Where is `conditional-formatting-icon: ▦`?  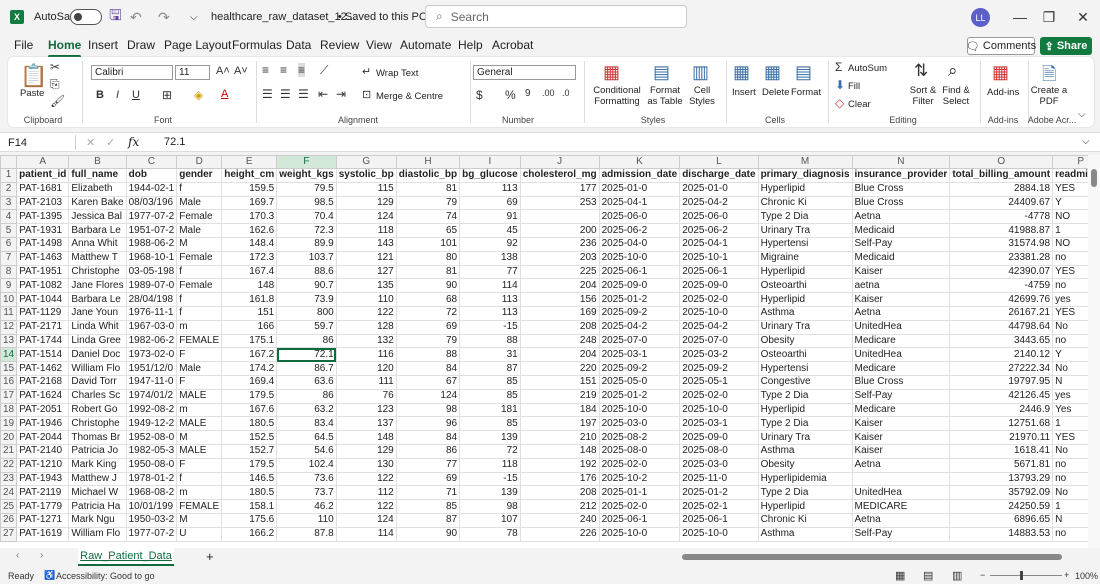
conditional-formatting-icon: ▦ is located at coordinates (611, 72).